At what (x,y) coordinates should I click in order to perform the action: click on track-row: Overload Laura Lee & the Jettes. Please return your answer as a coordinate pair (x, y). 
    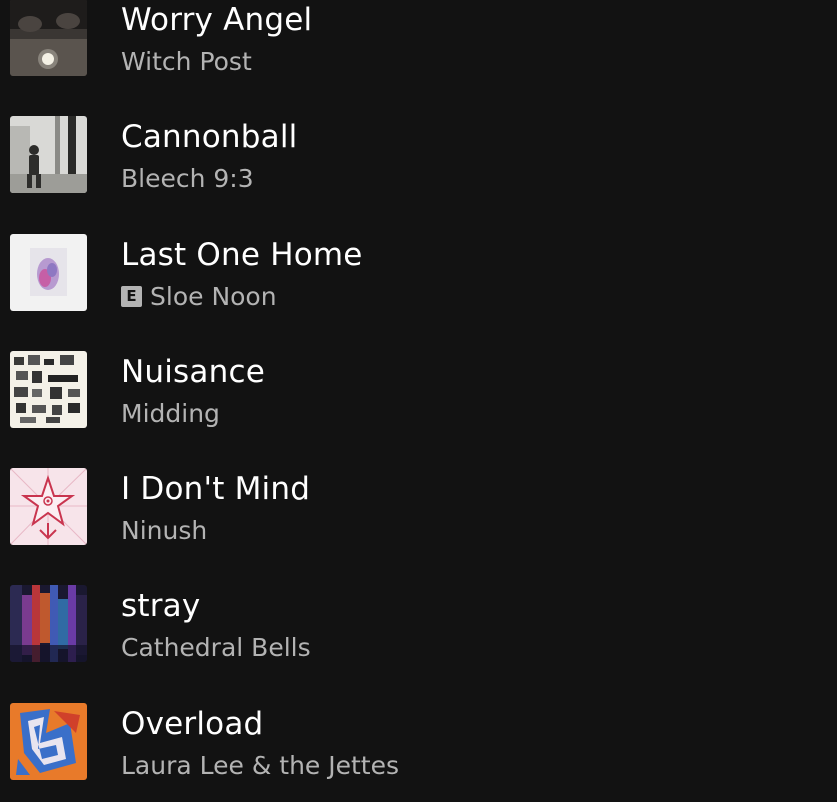
    Looking at the image, I should click on (418, 743).